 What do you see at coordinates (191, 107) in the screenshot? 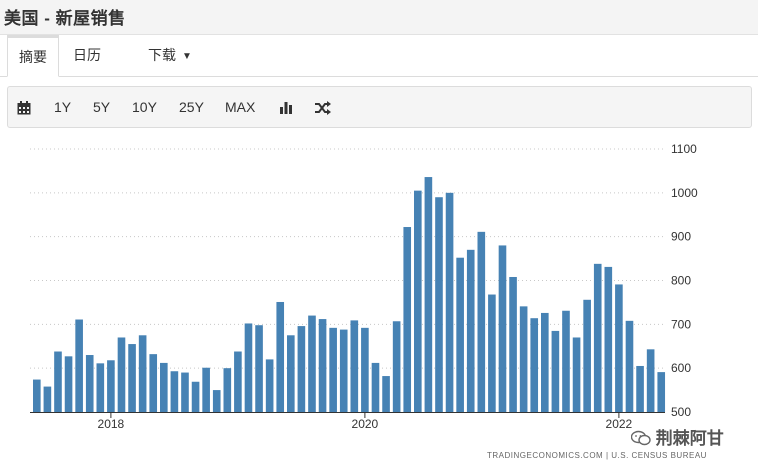
I see `range-25y-button: 25Y` at bounding box center [191, 107].